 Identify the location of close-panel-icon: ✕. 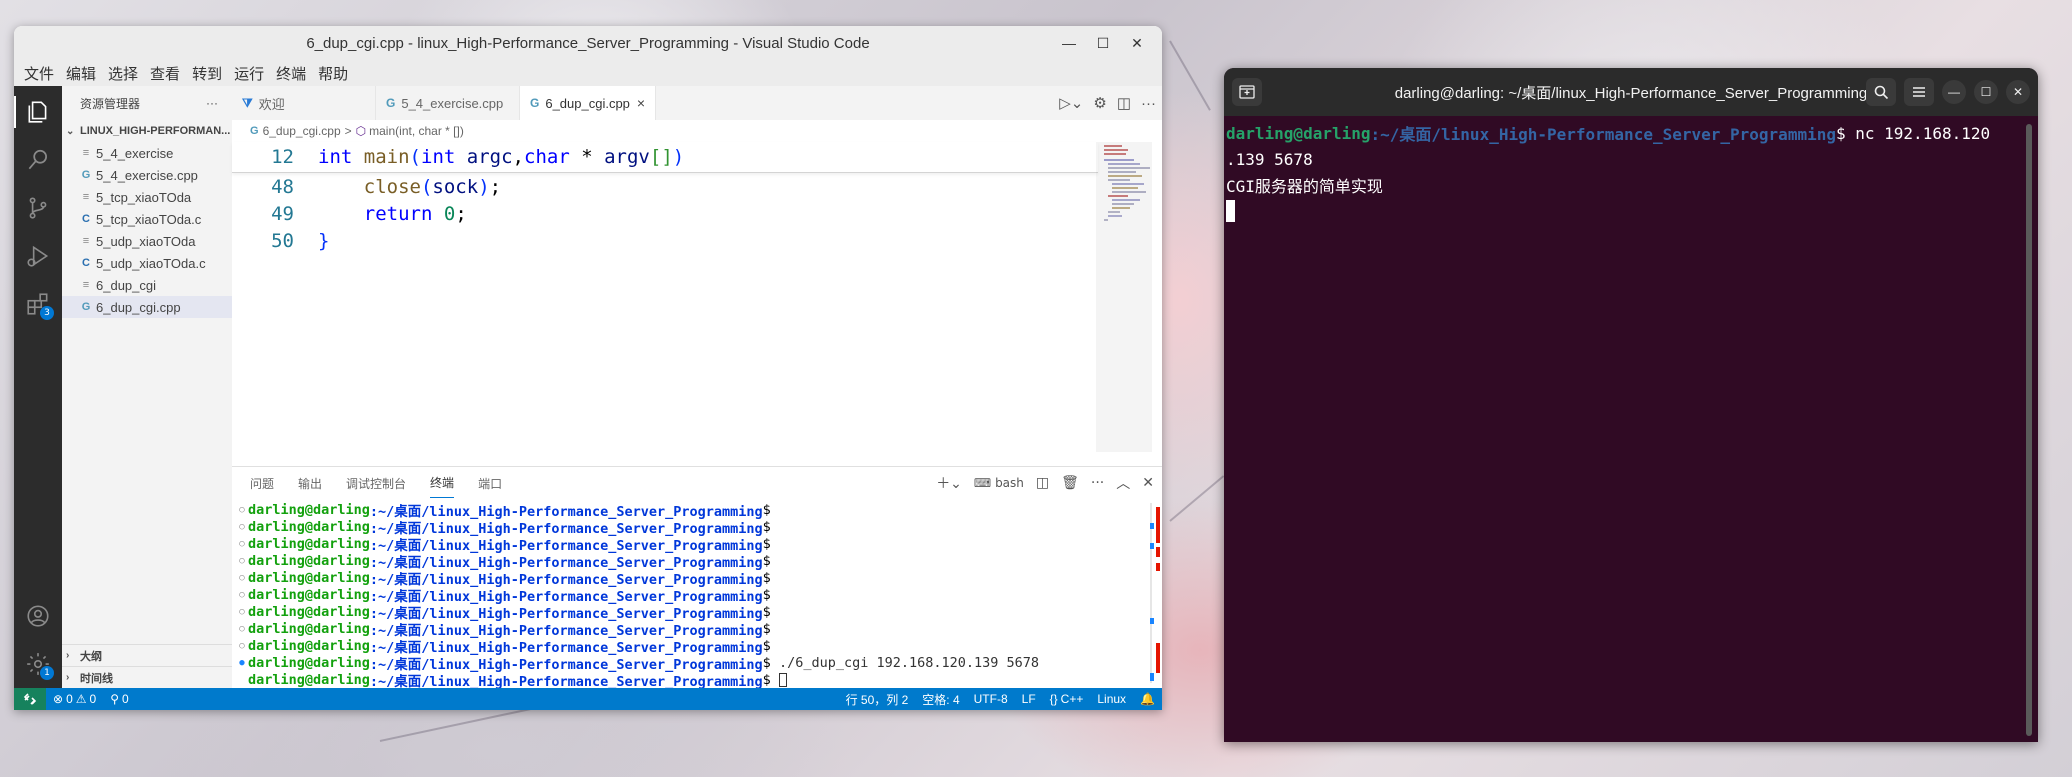
(1148, 483).